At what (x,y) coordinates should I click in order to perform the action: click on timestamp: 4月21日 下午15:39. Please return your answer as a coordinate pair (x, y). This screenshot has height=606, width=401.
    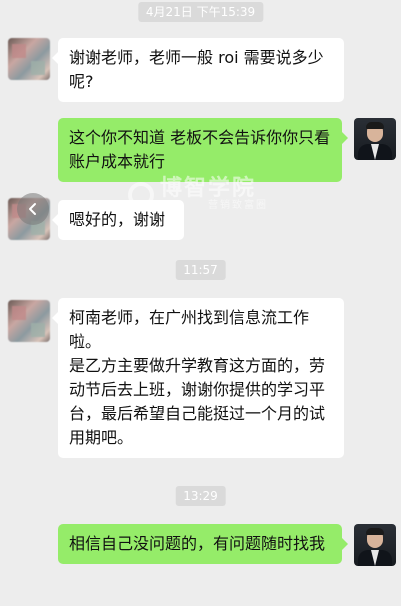
    Looking at the image, I should click on (200, 12).